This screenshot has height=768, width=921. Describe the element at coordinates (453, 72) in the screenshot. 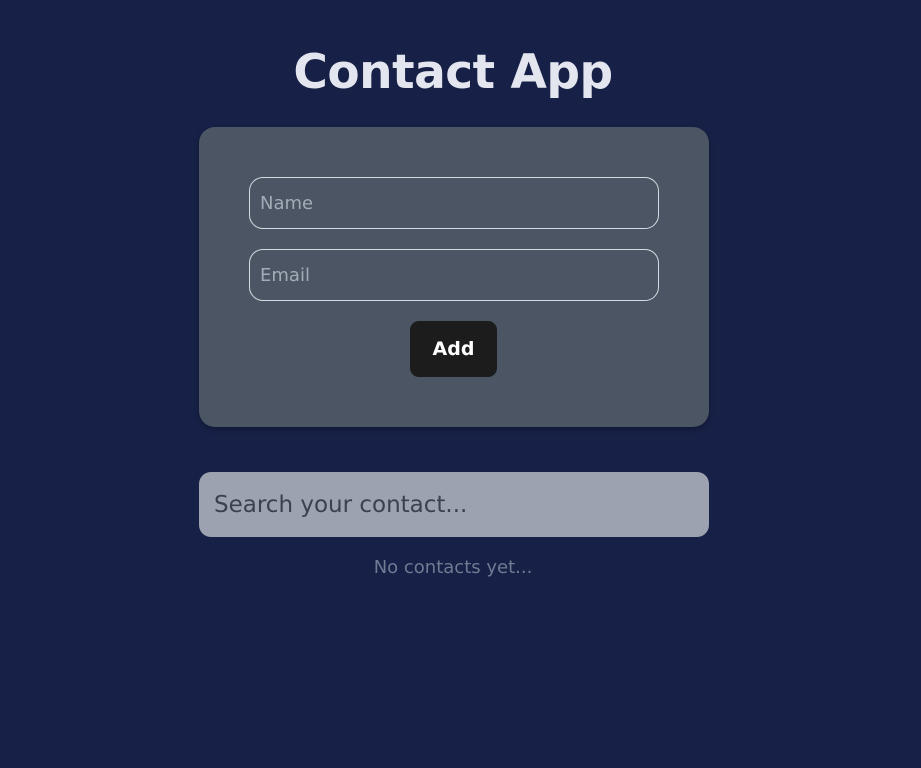

I see `page-title: Contact App` at that location.